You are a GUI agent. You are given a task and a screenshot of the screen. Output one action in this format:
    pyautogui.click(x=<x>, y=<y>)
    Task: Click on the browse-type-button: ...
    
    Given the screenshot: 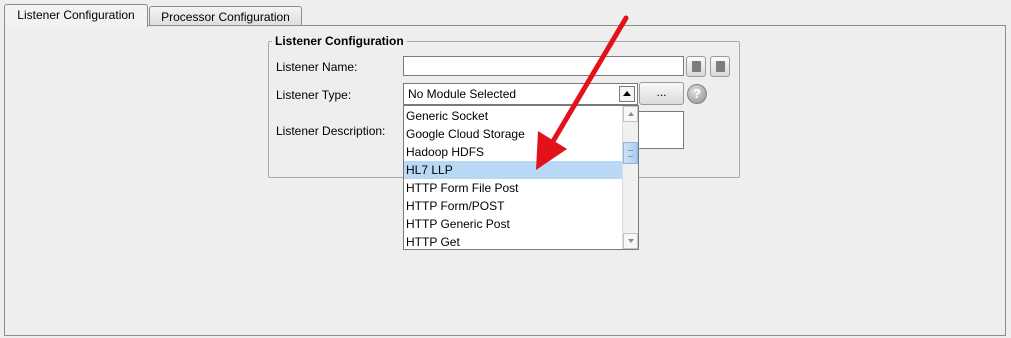 What is the action you would take?
    pyautogui.click(x=661, y=93)
    